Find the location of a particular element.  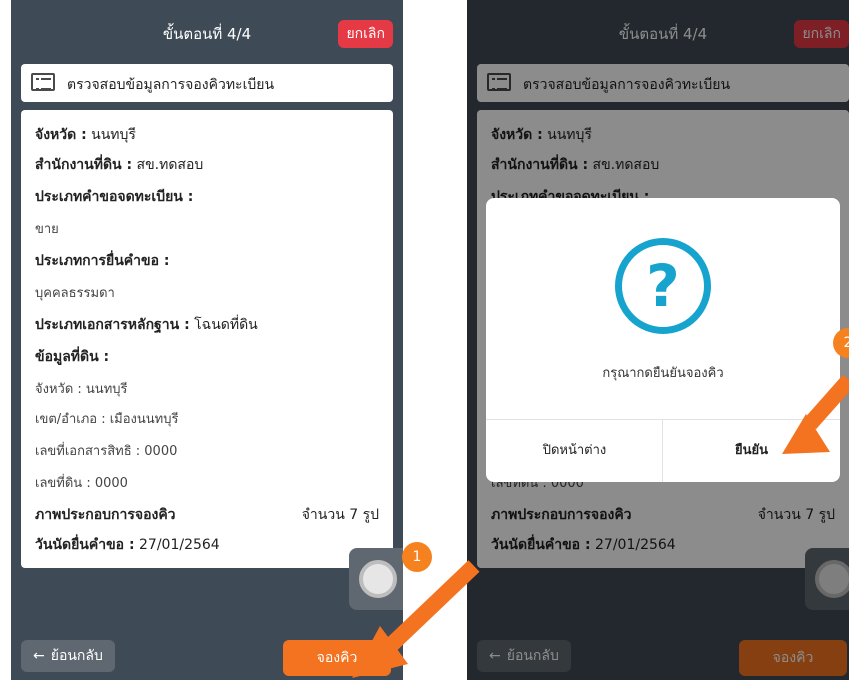

arrow-to-book-button is located at coordinates (416, 619).